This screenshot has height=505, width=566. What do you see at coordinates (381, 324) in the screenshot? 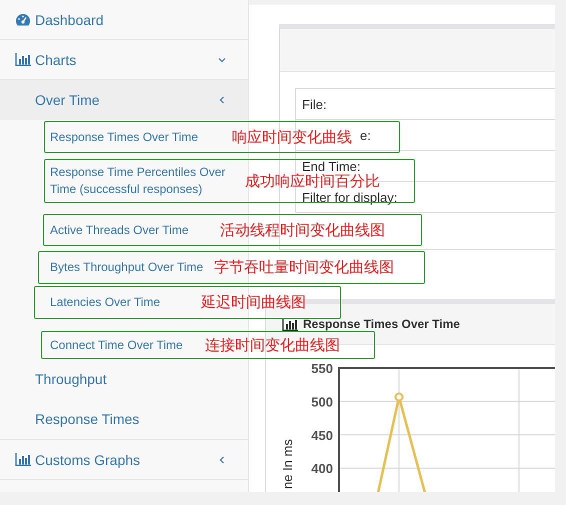
I see `panel-title: Response Times Over Time` at bounding box center [381, 324].